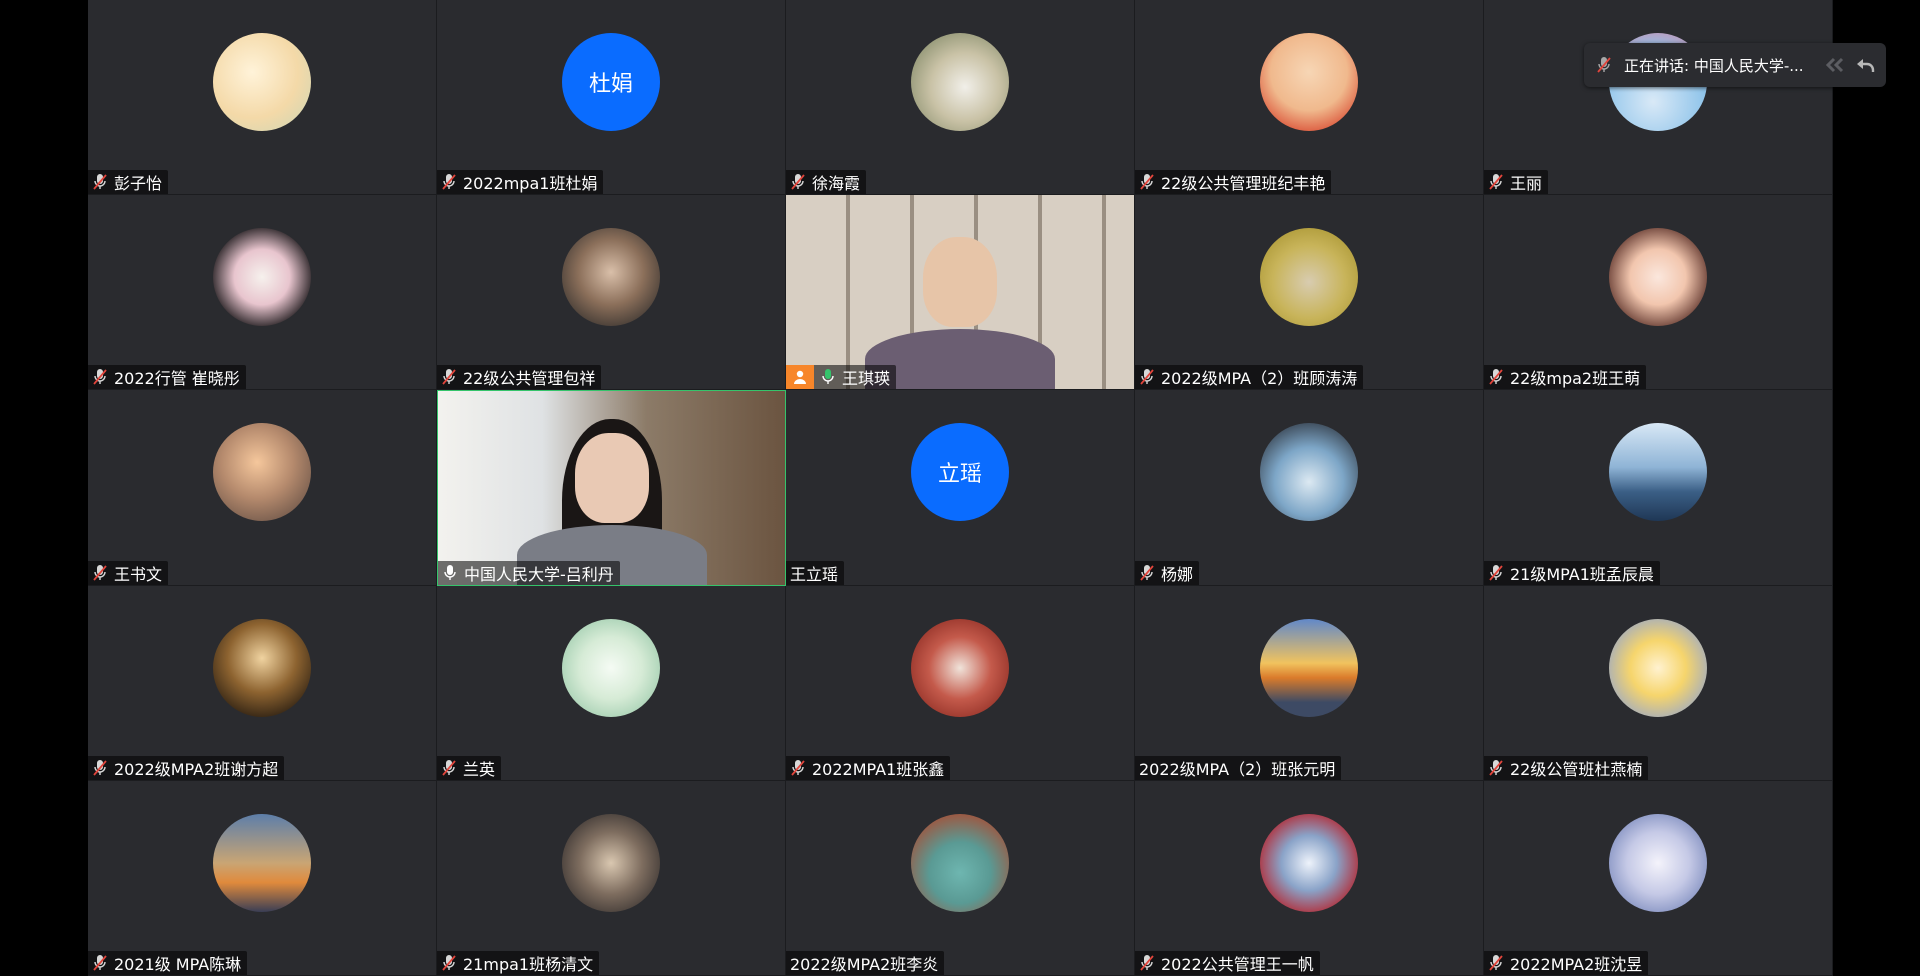  Describe the element at coordinates (479, 769) in the screenshot. I see `participant-name: 兰英` at that location.